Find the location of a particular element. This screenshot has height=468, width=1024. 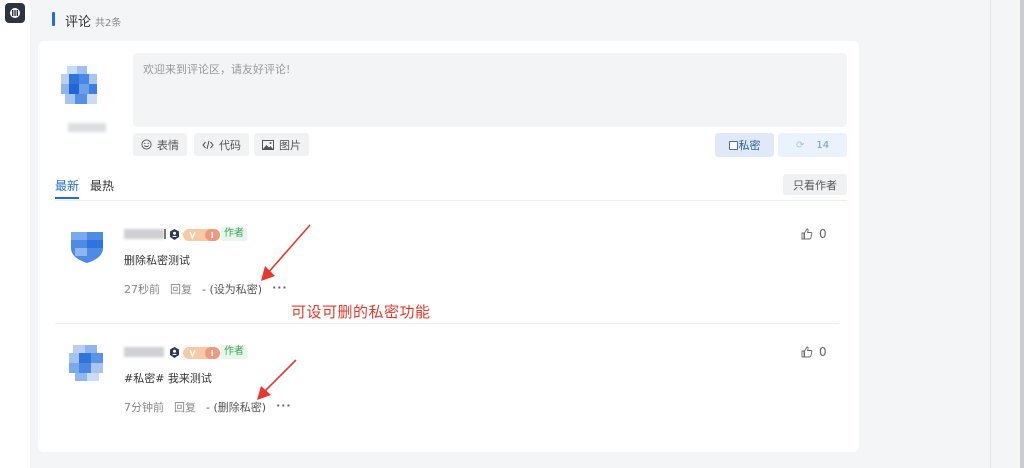

current-user-avatar is located at coordinates (79, 85).